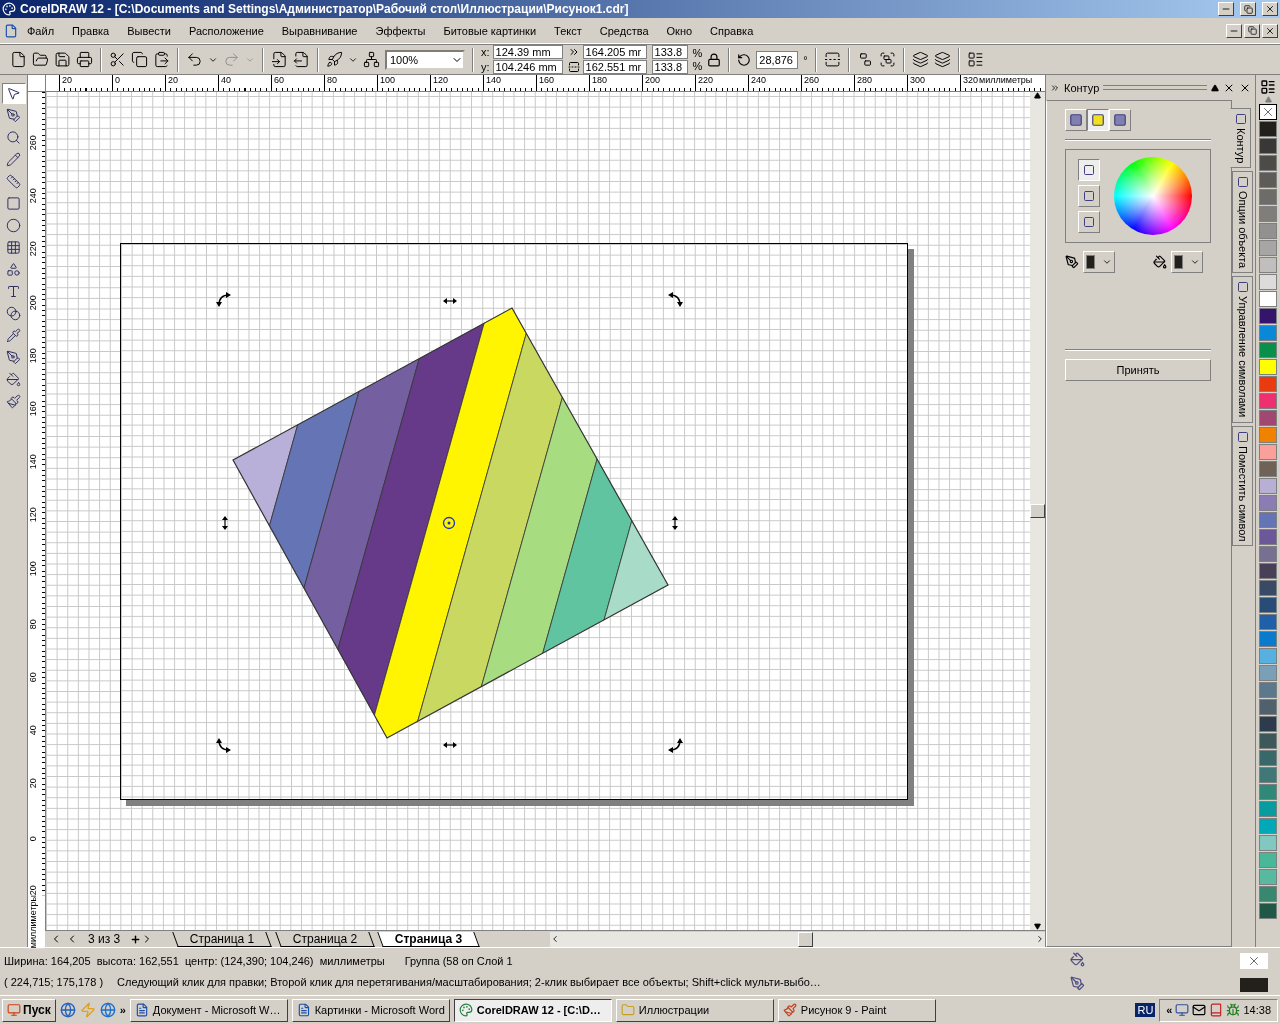 The image size is (1280, 1024). What do you see at coordinates (568, 30) in the screenshot?
I see `menu-item: Текст` at bounding box center [568, 30].